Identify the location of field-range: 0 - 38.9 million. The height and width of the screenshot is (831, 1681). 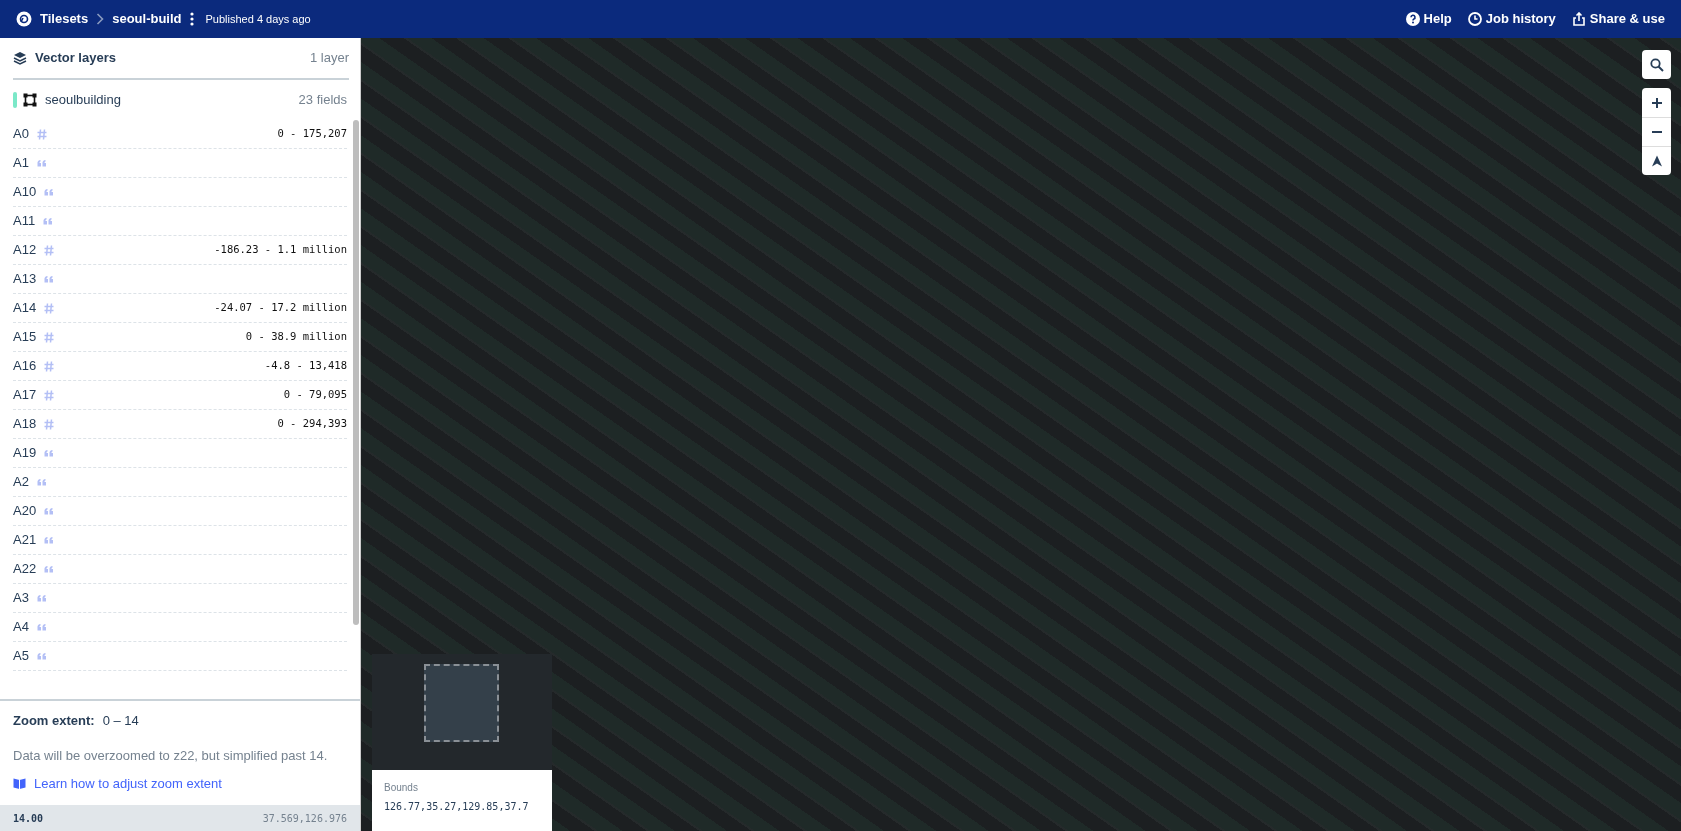
(296, 337).